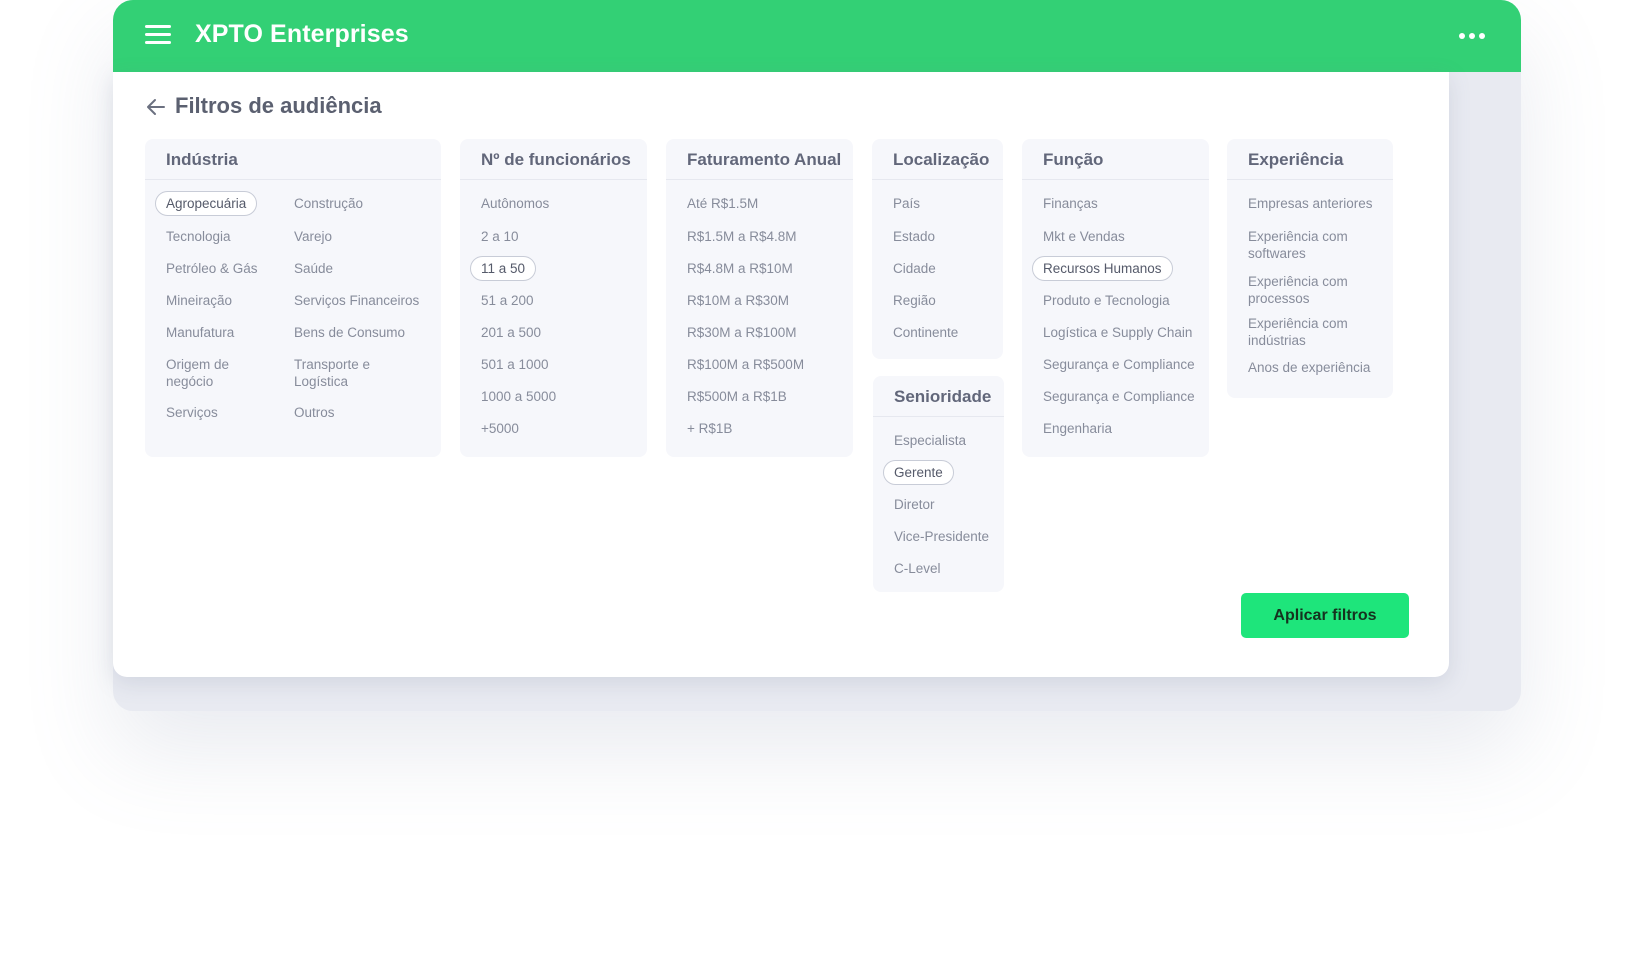  Describe the element at coordinates (1310, 332) in the screenshot. I see `option-experiencia-industrias: Experiência com indústrias` at that location.